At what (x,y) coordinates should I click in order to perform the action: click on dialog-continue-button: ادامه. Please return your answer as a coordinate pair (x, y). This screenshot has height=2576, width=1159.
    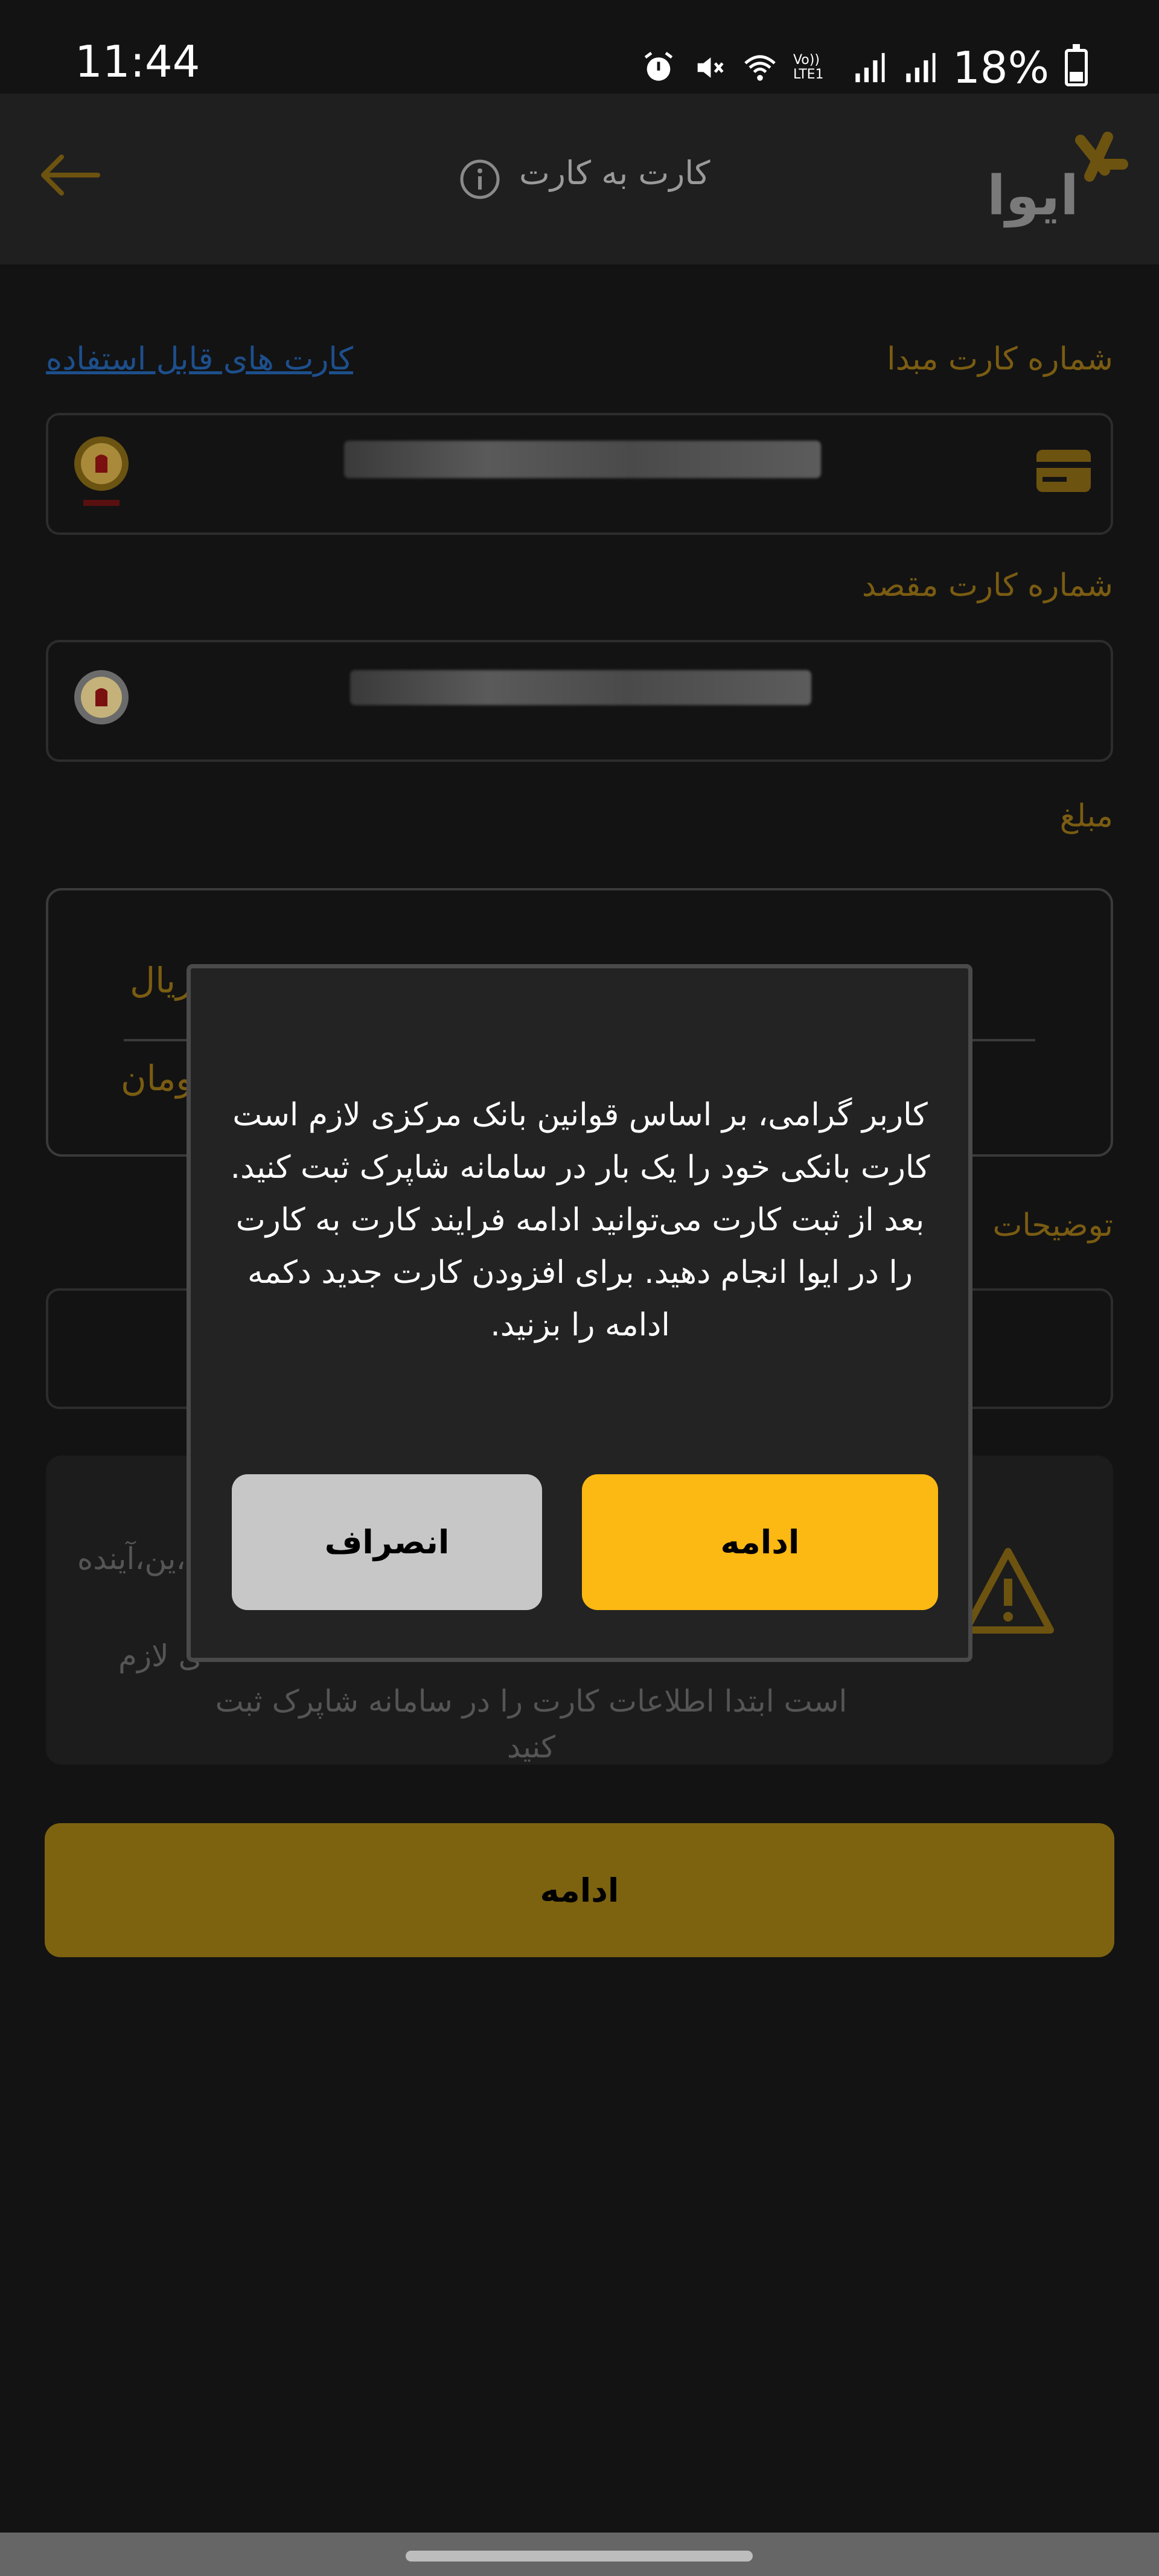
    Looking at the image, I should click on (760, 1542).